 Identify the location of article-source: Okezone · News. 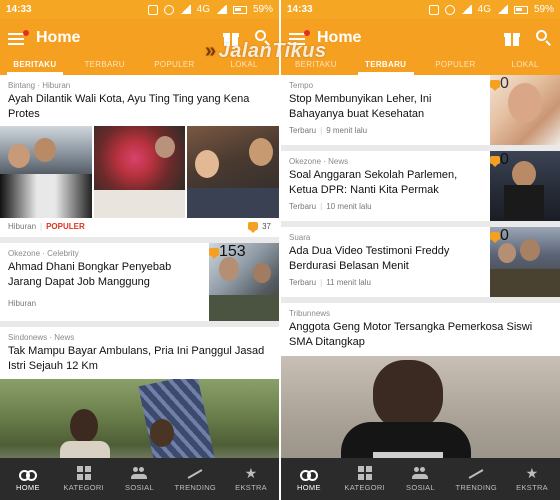
(319, 161).